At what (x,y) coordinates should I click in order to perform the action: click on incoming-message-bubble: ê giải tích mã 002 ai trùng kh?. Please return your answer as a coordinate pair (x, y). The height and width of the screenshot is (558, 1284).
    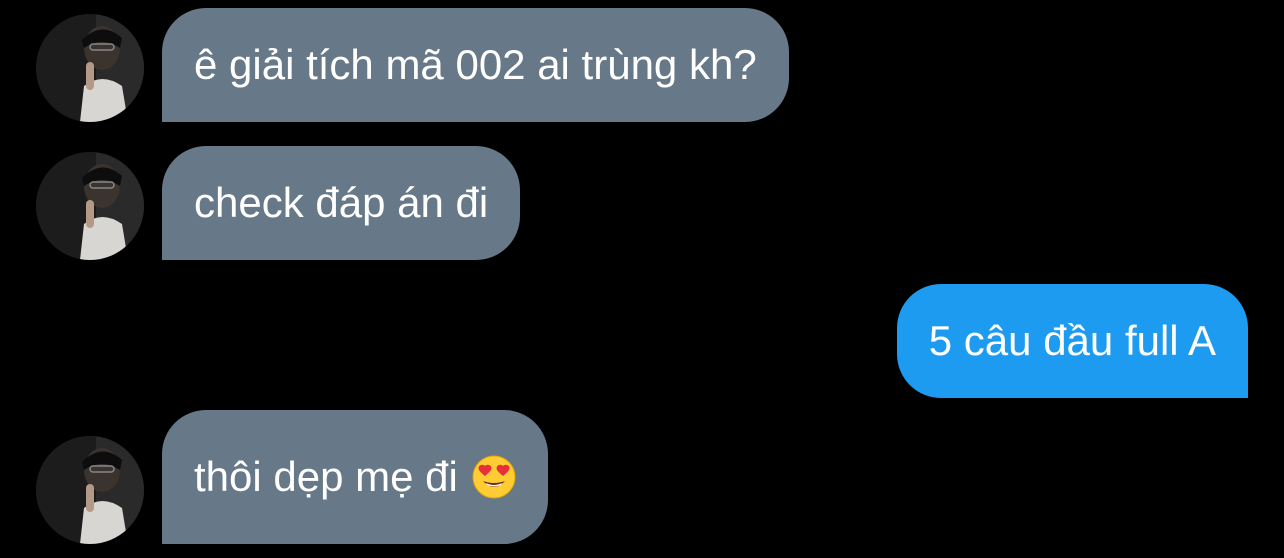
    Looking at the image, I should click on (475, 65).